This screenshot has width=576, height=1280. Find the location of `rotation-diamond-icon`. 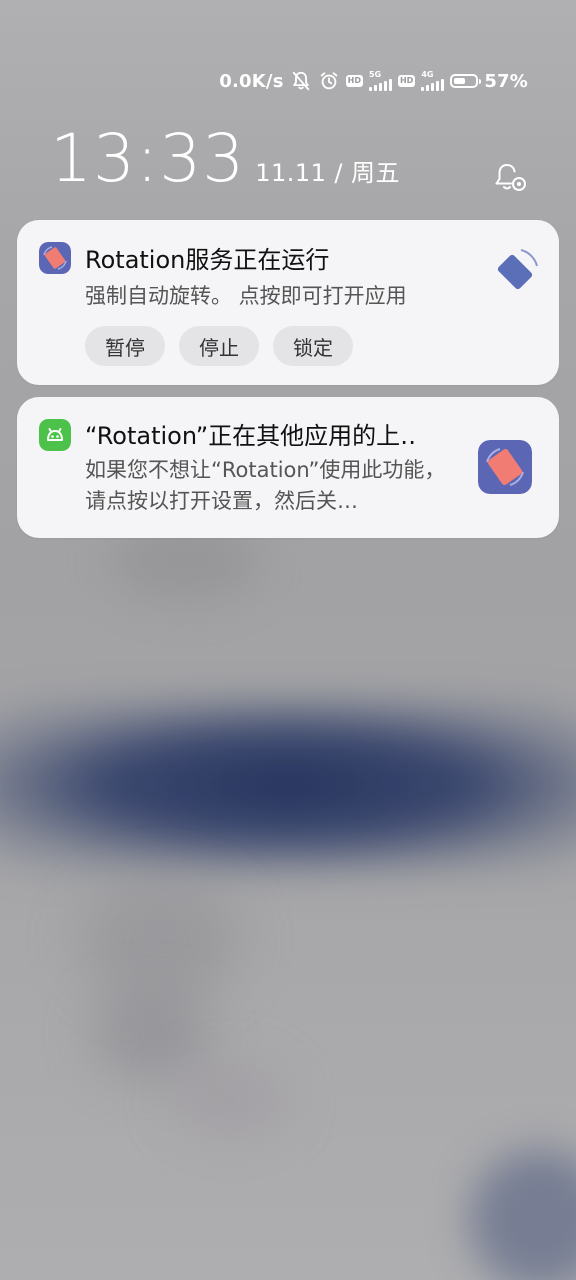

rotation-diamond-icon is located at coordinates (515, 272).